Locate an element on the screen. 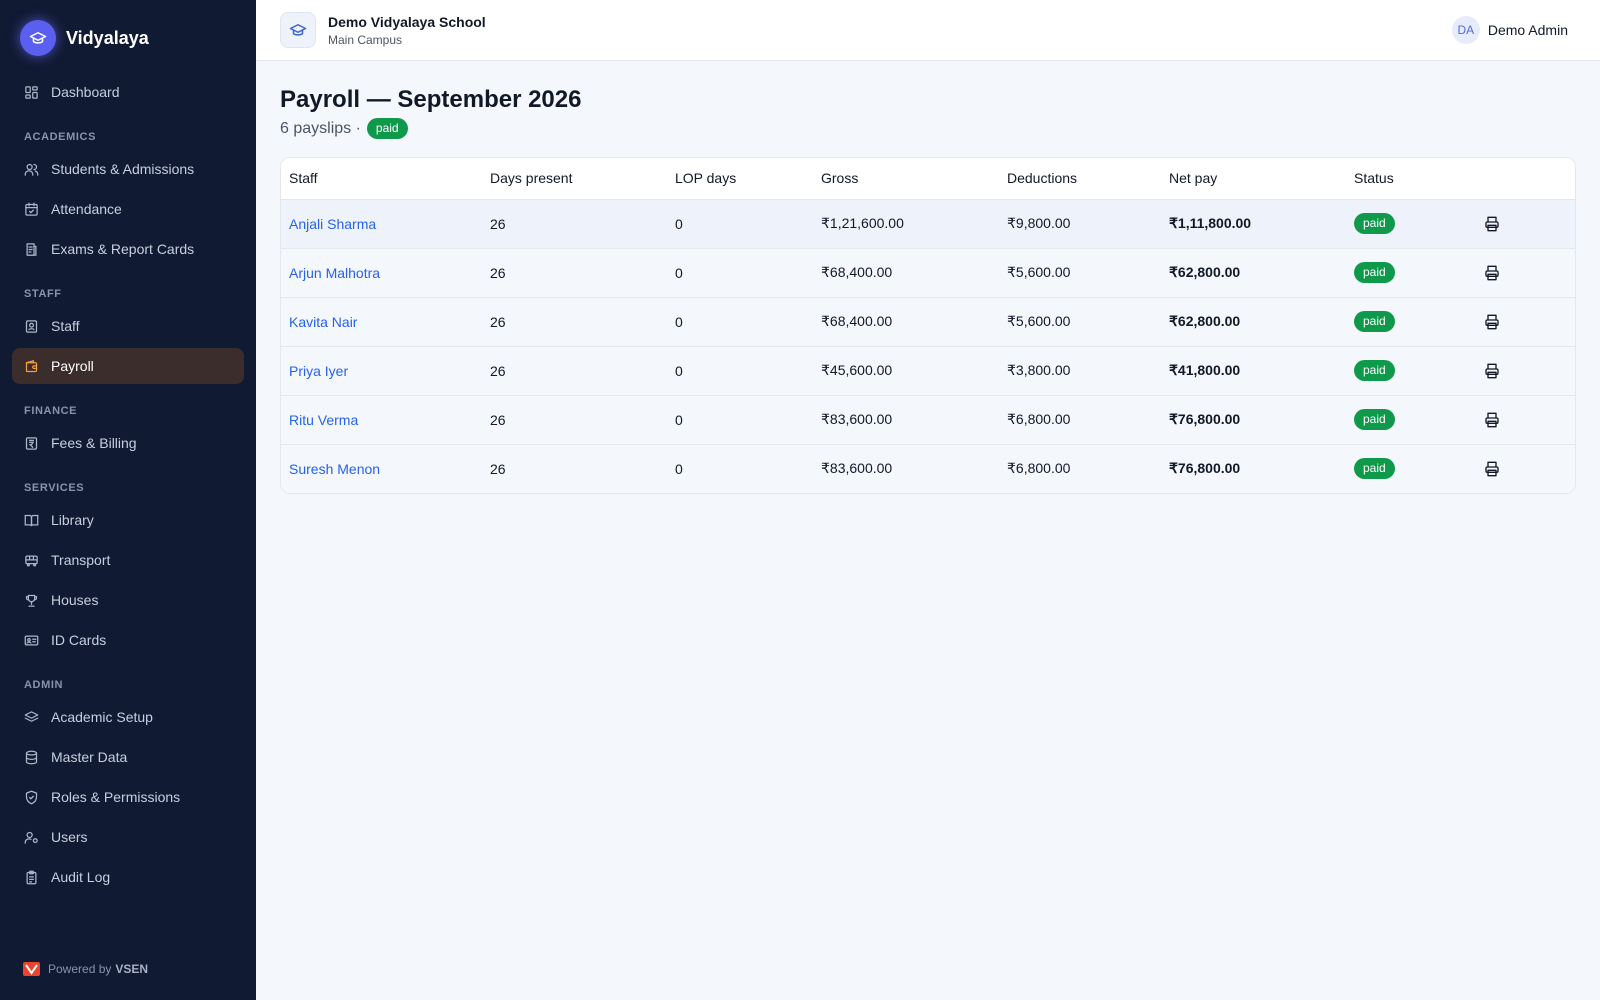 This screenshot has height=1000, width=1600. dashboard-icon is located at coordinates (31, 92).